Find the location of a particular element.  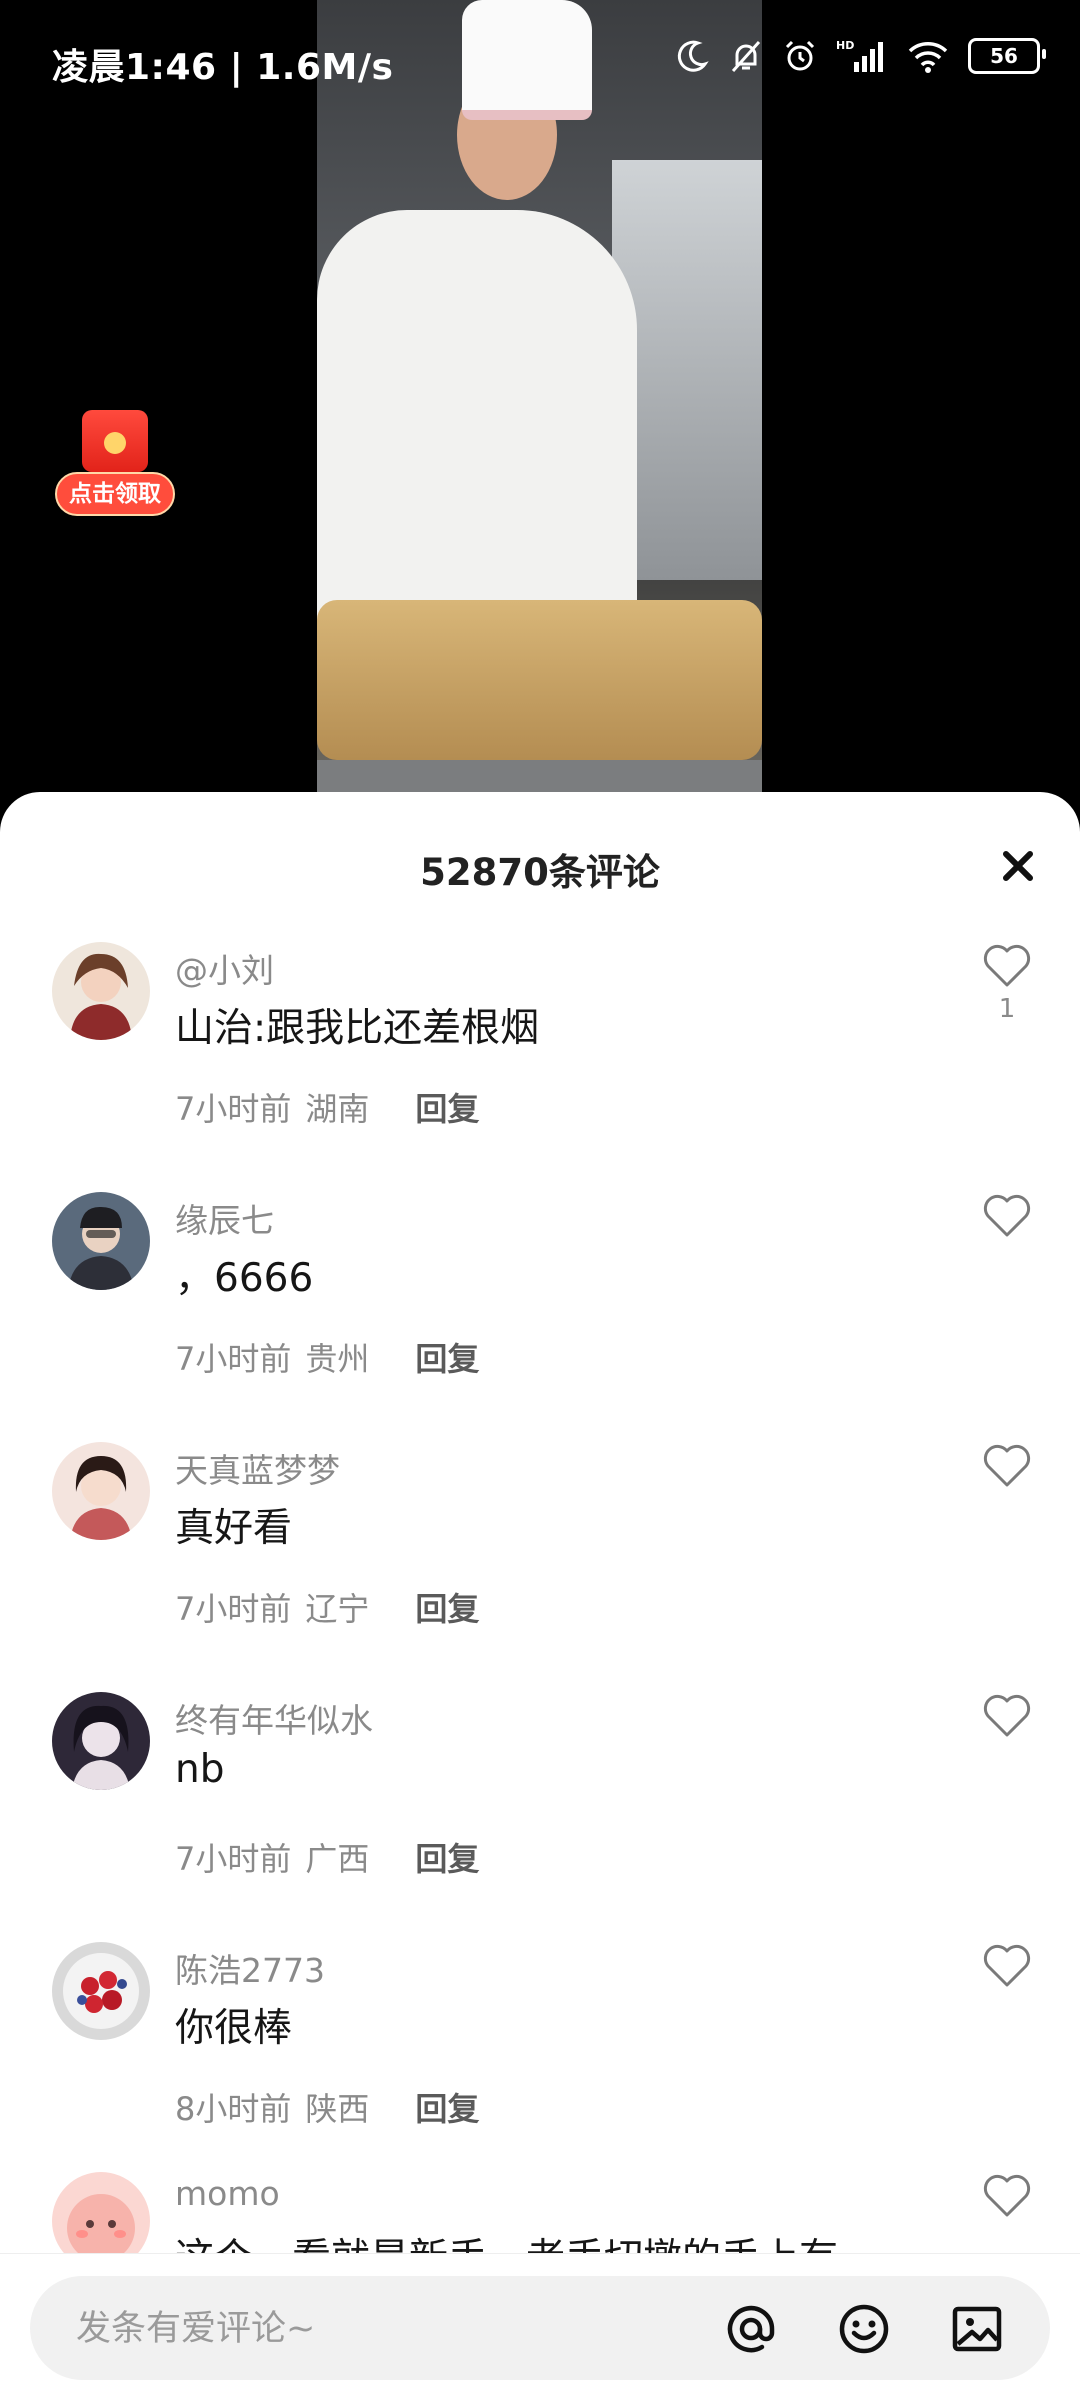

comment-meta: 7小时前 辽宁 回复 is located at coordinates (327, 1607).